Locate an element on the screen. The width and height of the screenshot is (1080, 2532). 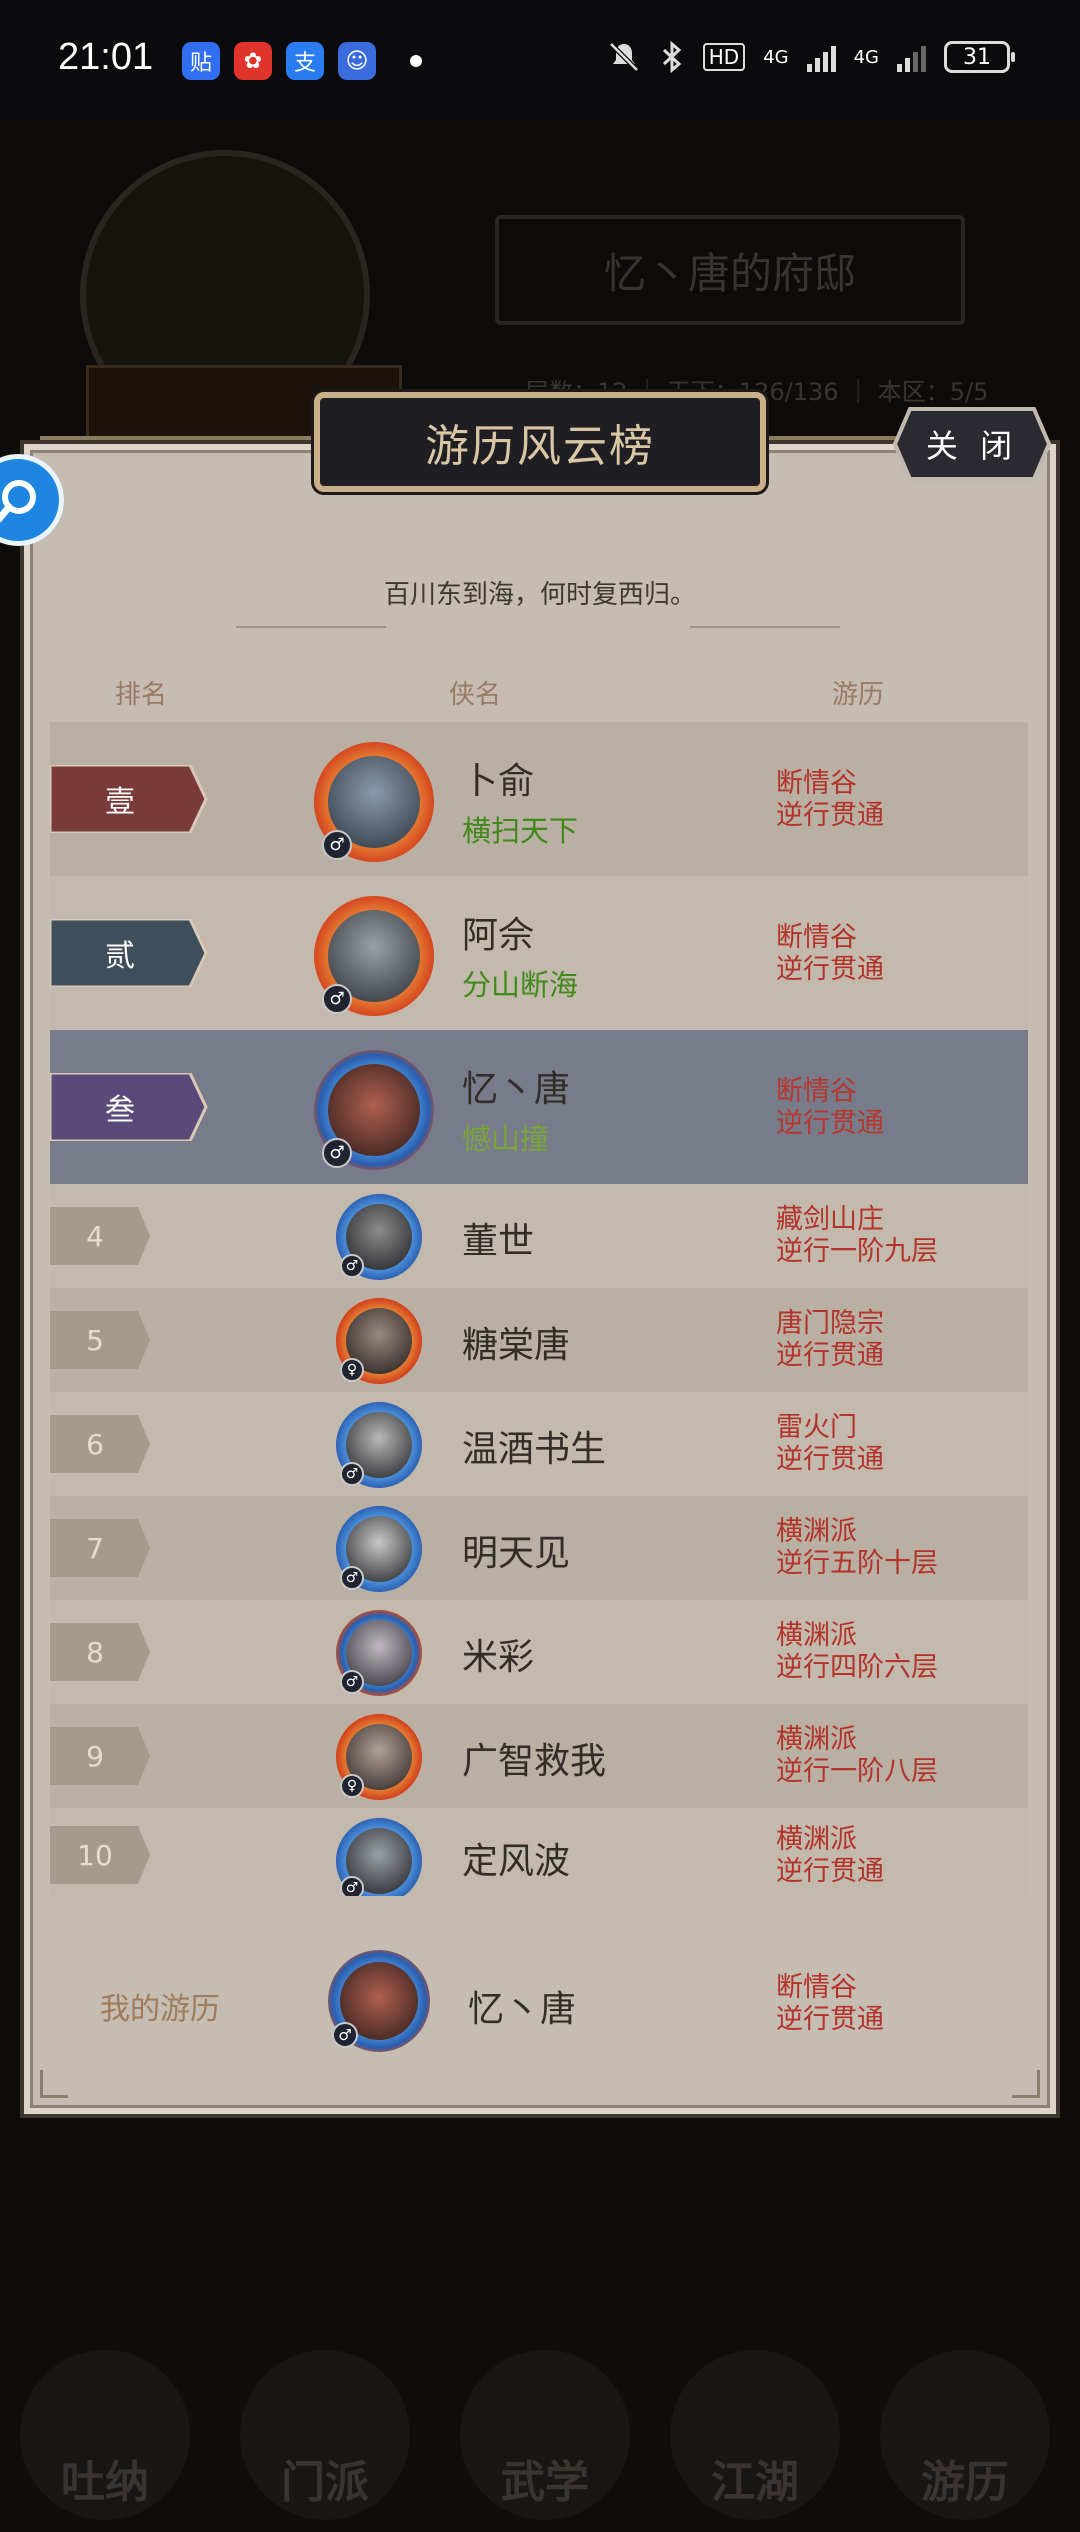
travel-sect: 唐门隐宗 is located at coordinates (830, 1323).